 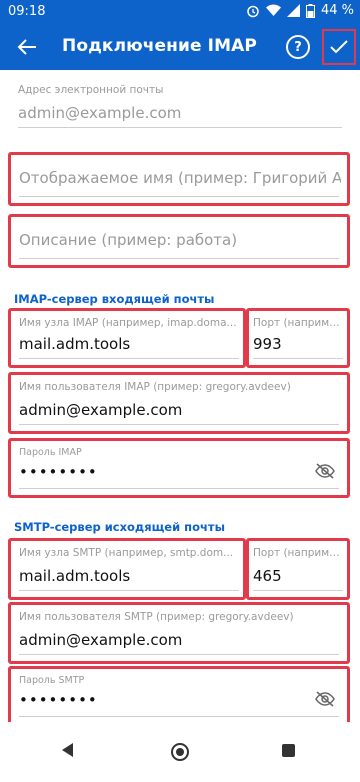 What do you see at coordinates (267, 576) in the screenshot?
I see `smtp-port-value: 465` at bounding box center [267, 576].